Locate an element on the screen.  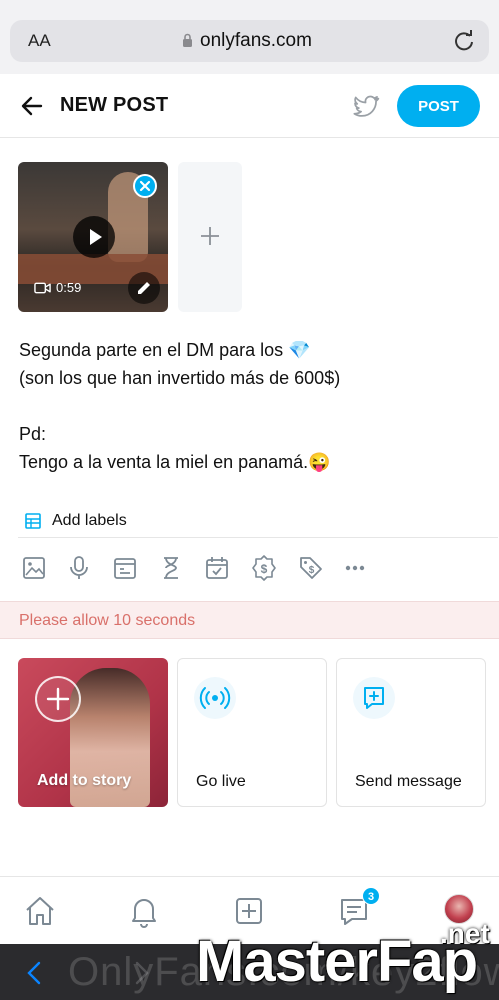
new-post-header: NEW POST POST is located at coordinates (249, 106).